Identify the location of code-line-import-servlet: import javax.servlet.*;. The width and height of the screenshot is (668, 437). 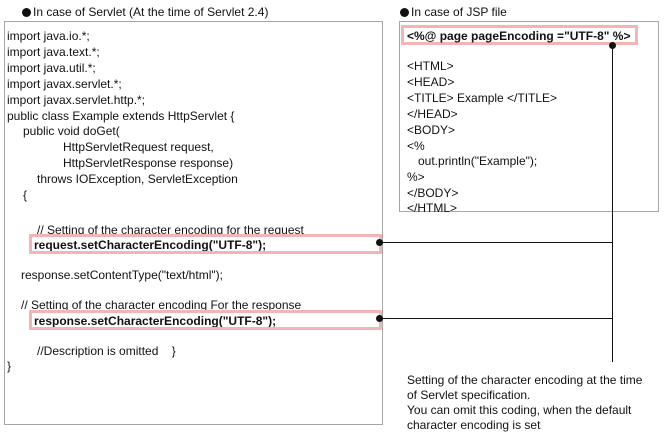
(64, 84).